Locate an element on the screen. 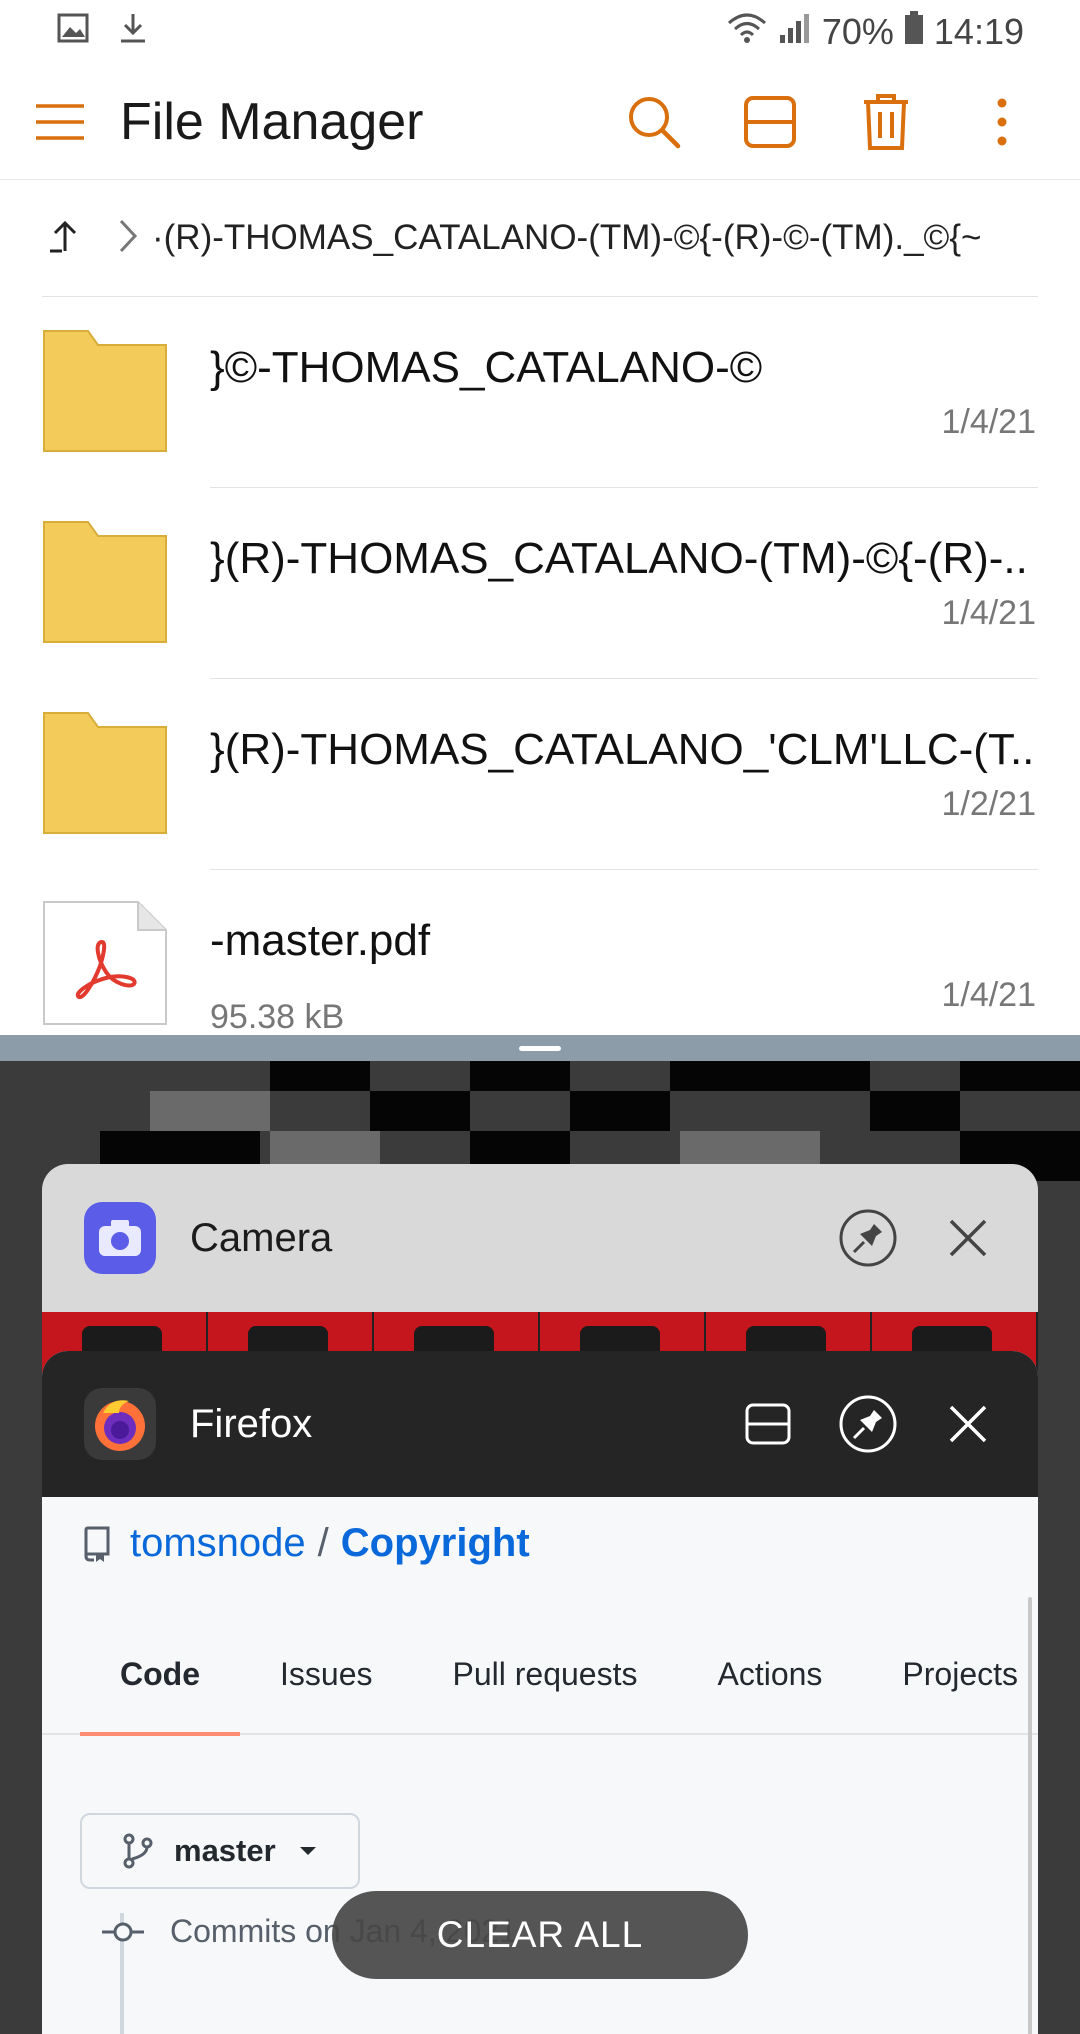 The width and height of the screenshot is (1080, 2034). repo-owner-link: tomsnode is located at coordinates (218, 1543).